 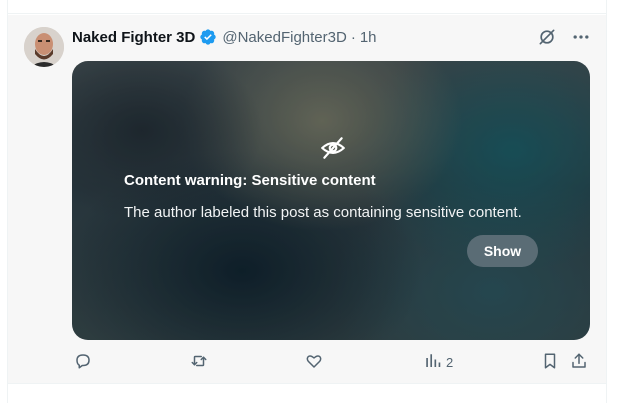 I want to click on views-button: 2, so click(x=438, y=362).